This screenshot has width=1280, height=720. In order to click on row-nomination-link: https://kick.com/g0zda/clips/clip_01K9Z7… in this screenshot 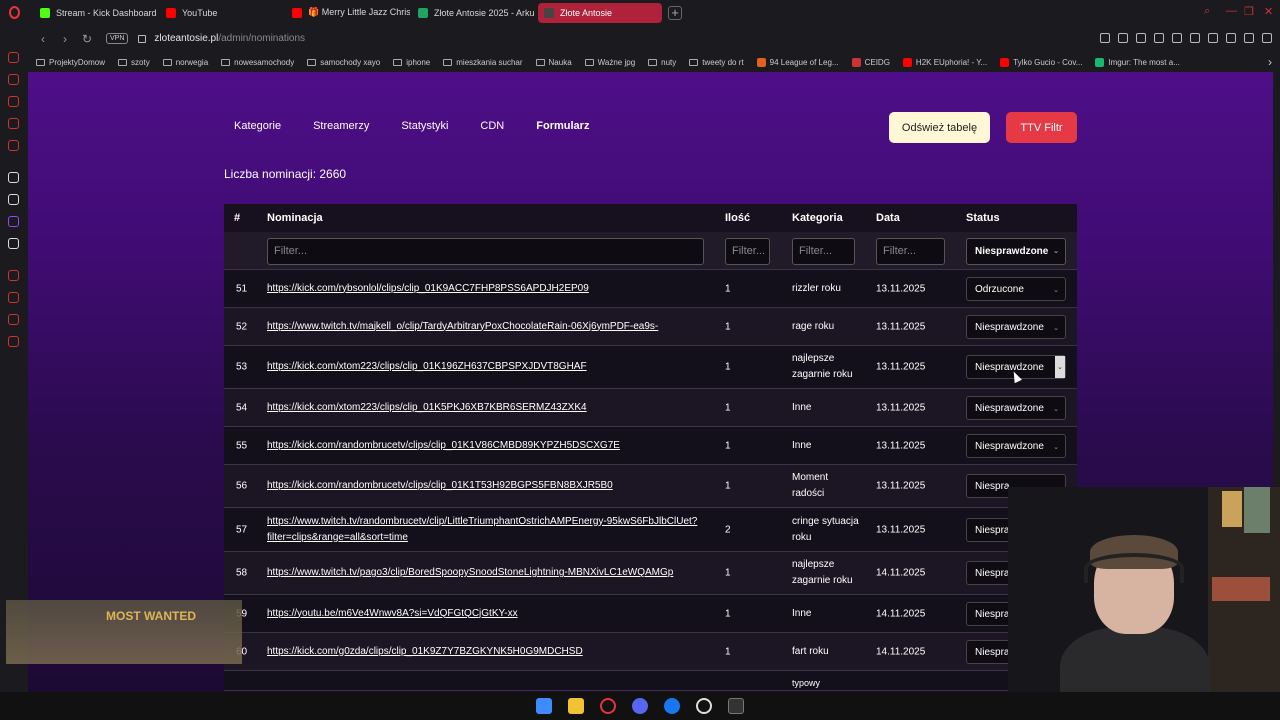, I will do `click(487, 652)`.